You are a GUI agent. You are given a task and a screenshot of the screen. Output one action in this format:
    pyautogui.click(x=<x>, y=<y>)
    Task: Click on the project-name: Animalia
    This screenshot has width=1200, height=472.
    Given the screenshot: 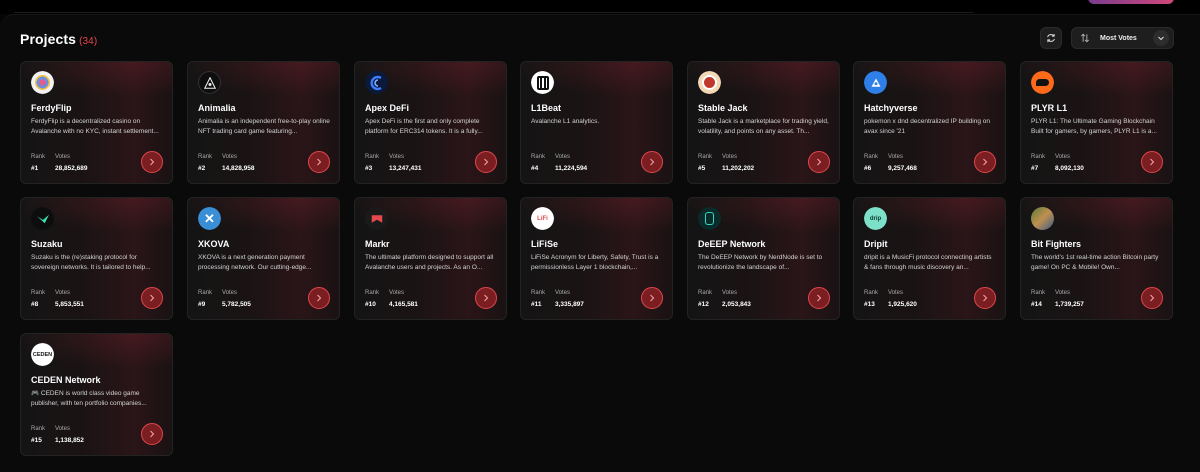 What is the action you would take?
    pyautogui.click(x=217, y=108)
    